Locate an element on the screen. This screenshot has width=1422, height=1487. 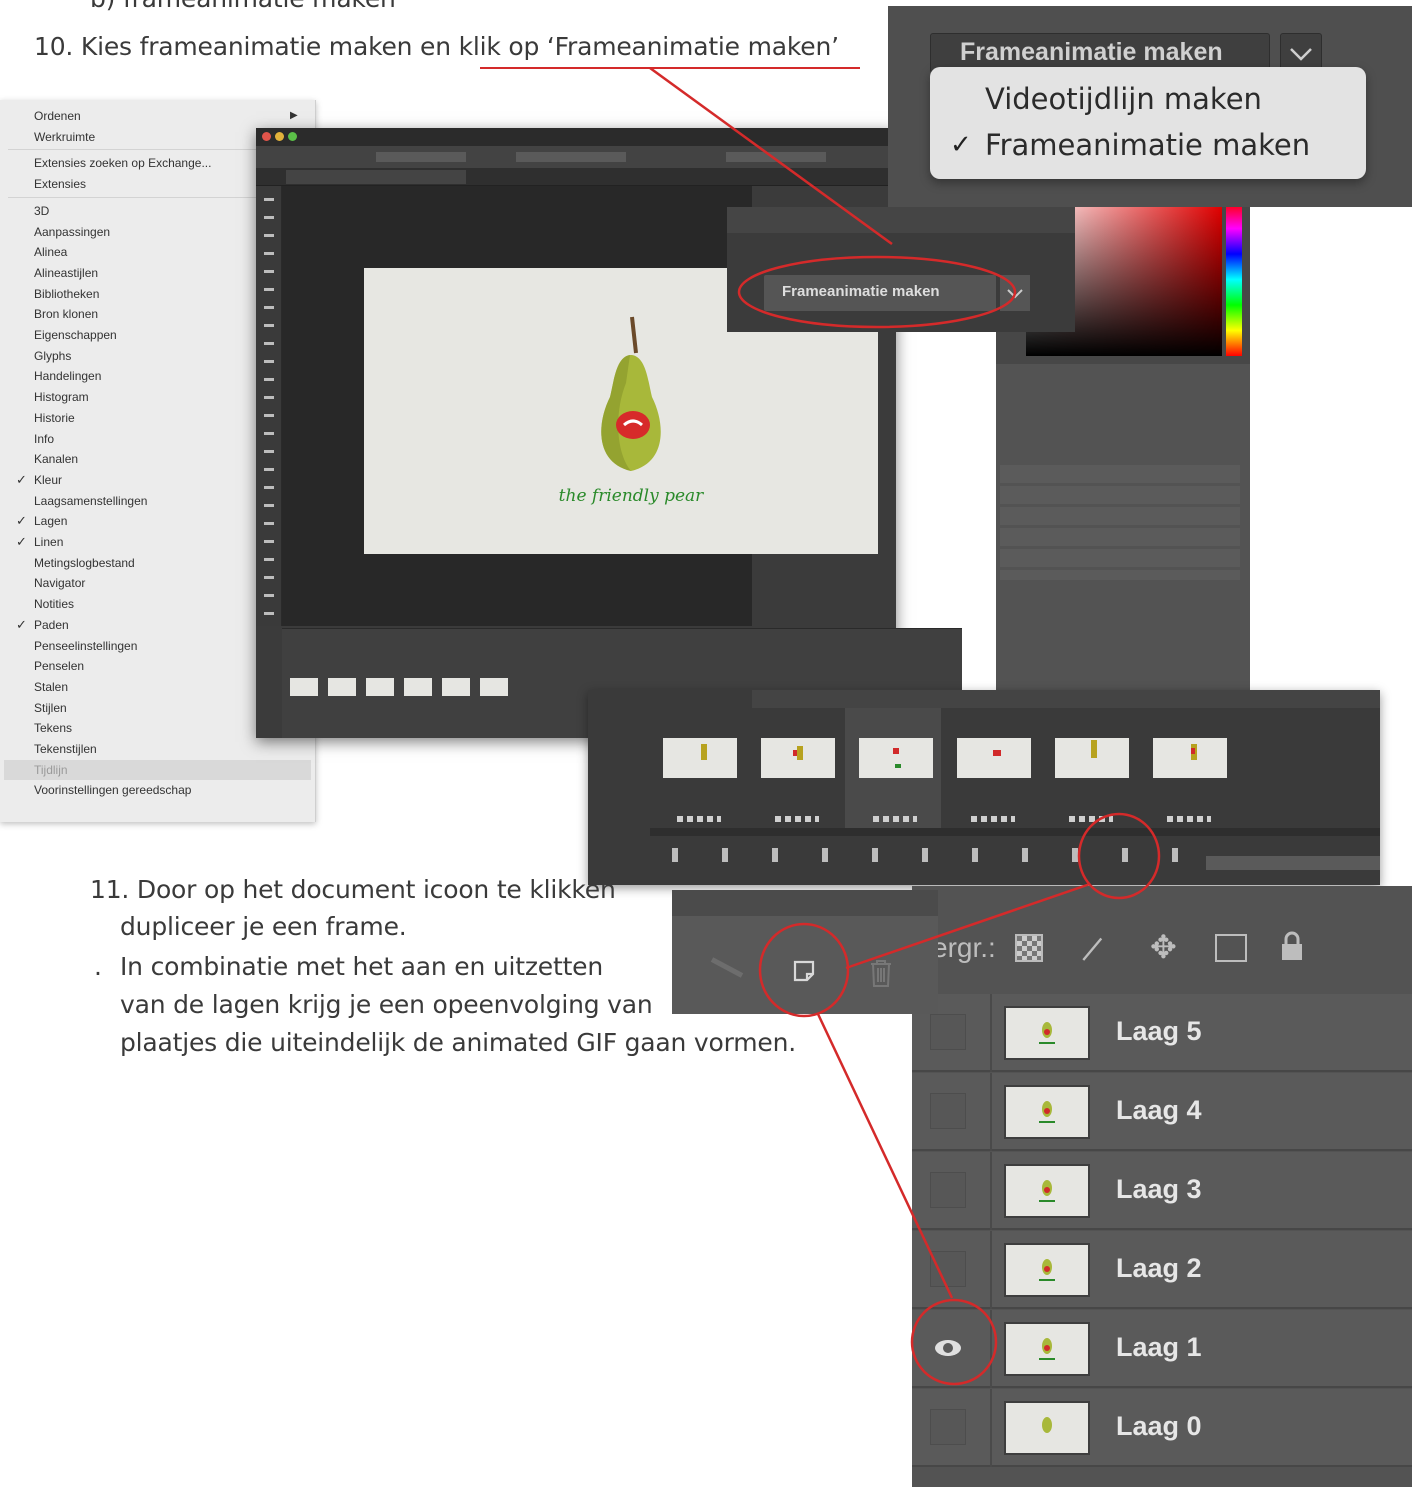
layer-row: Laag 4 is located at coordinates (1162, 1112).